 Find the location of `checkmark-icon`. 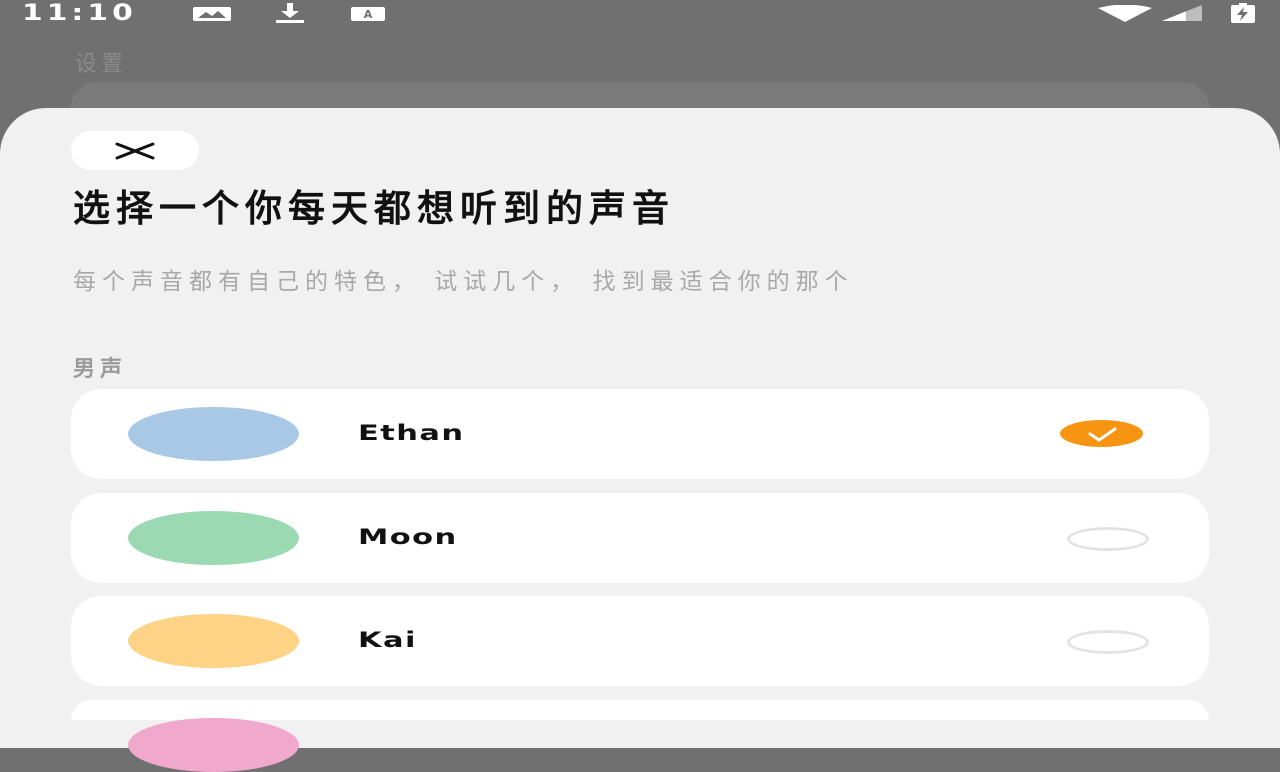

checkmark-icon is located at coordinates (1102, 434).